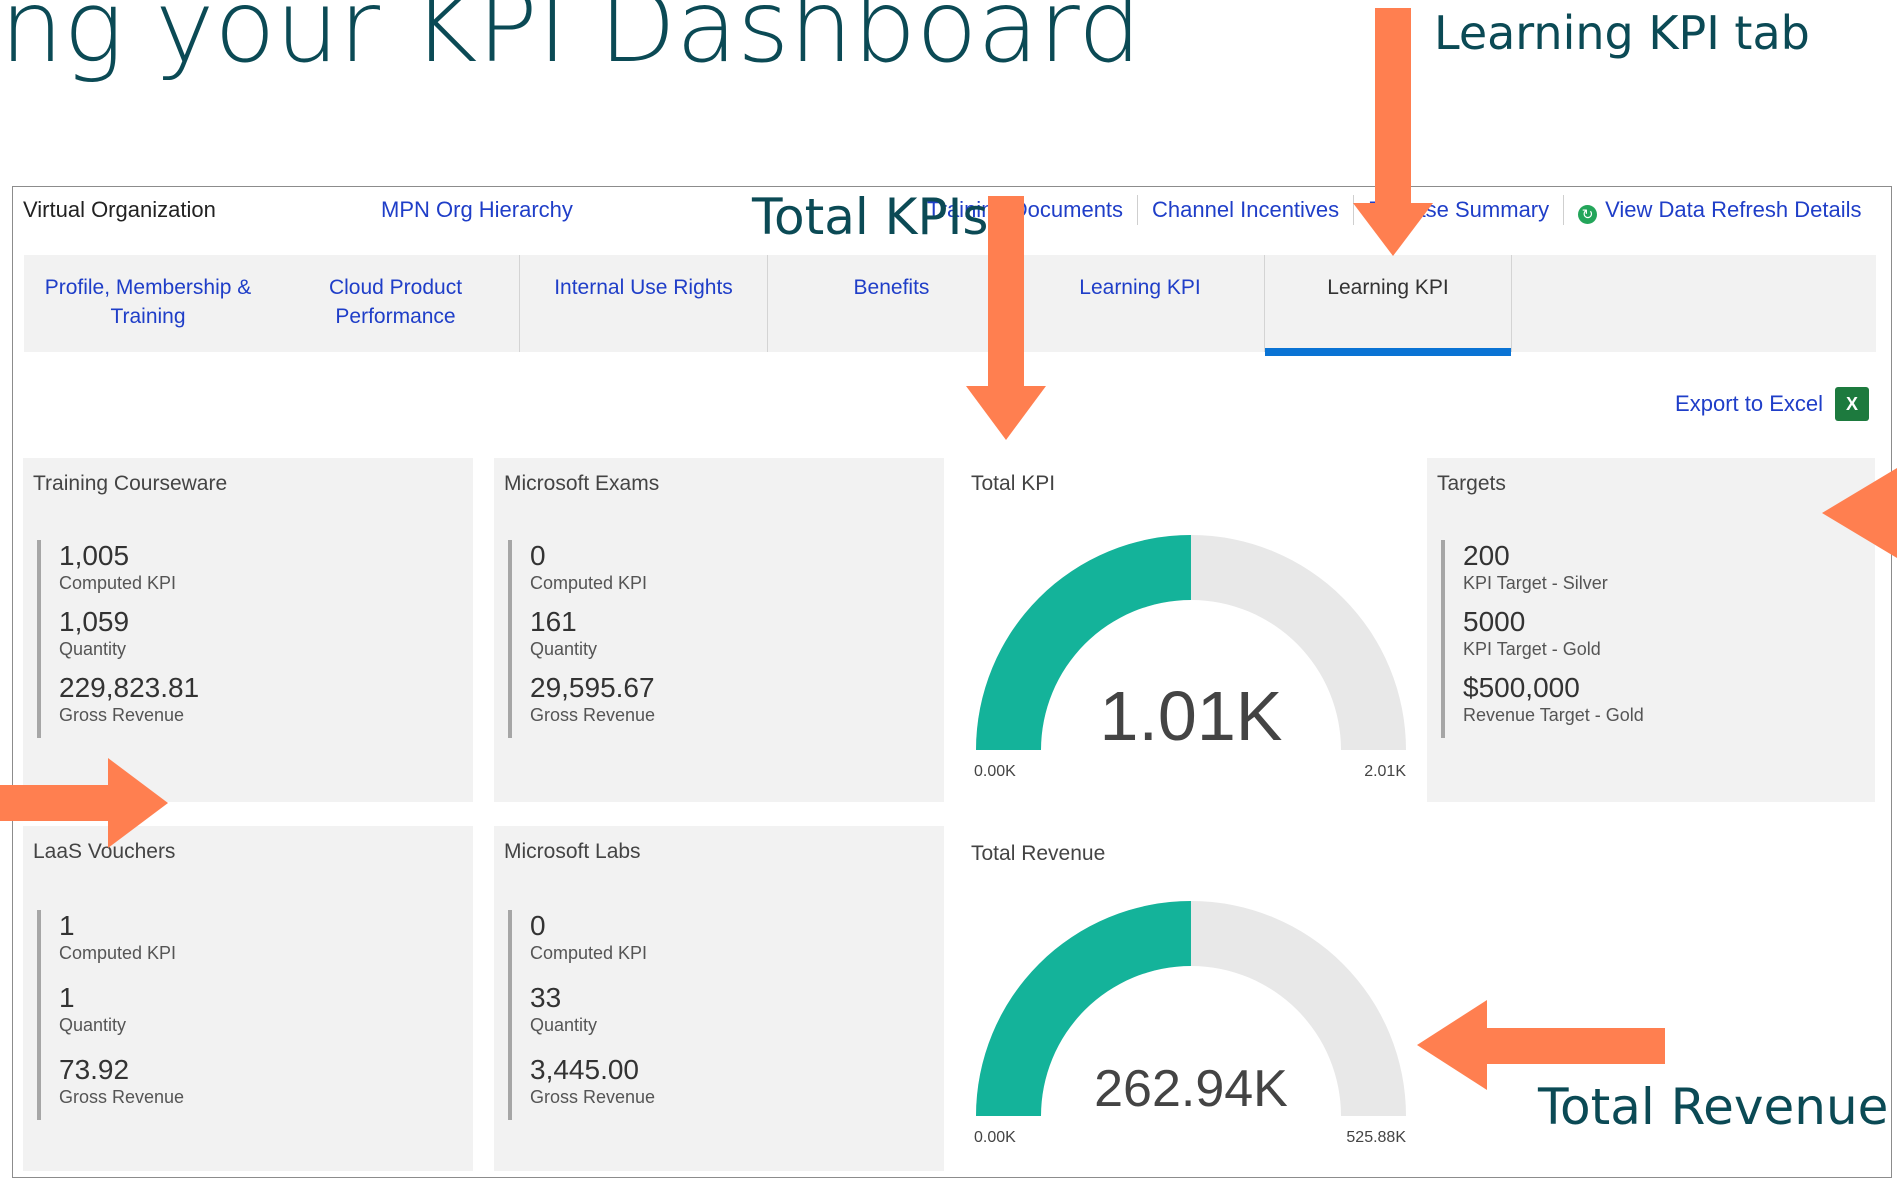 The image size is (1897, 1181). What do you see at coordinates (396, 303) in the screenshot?
I see `tab-cloud-product-performance: Cloud Product Performance` at bounding box center [396, 303].